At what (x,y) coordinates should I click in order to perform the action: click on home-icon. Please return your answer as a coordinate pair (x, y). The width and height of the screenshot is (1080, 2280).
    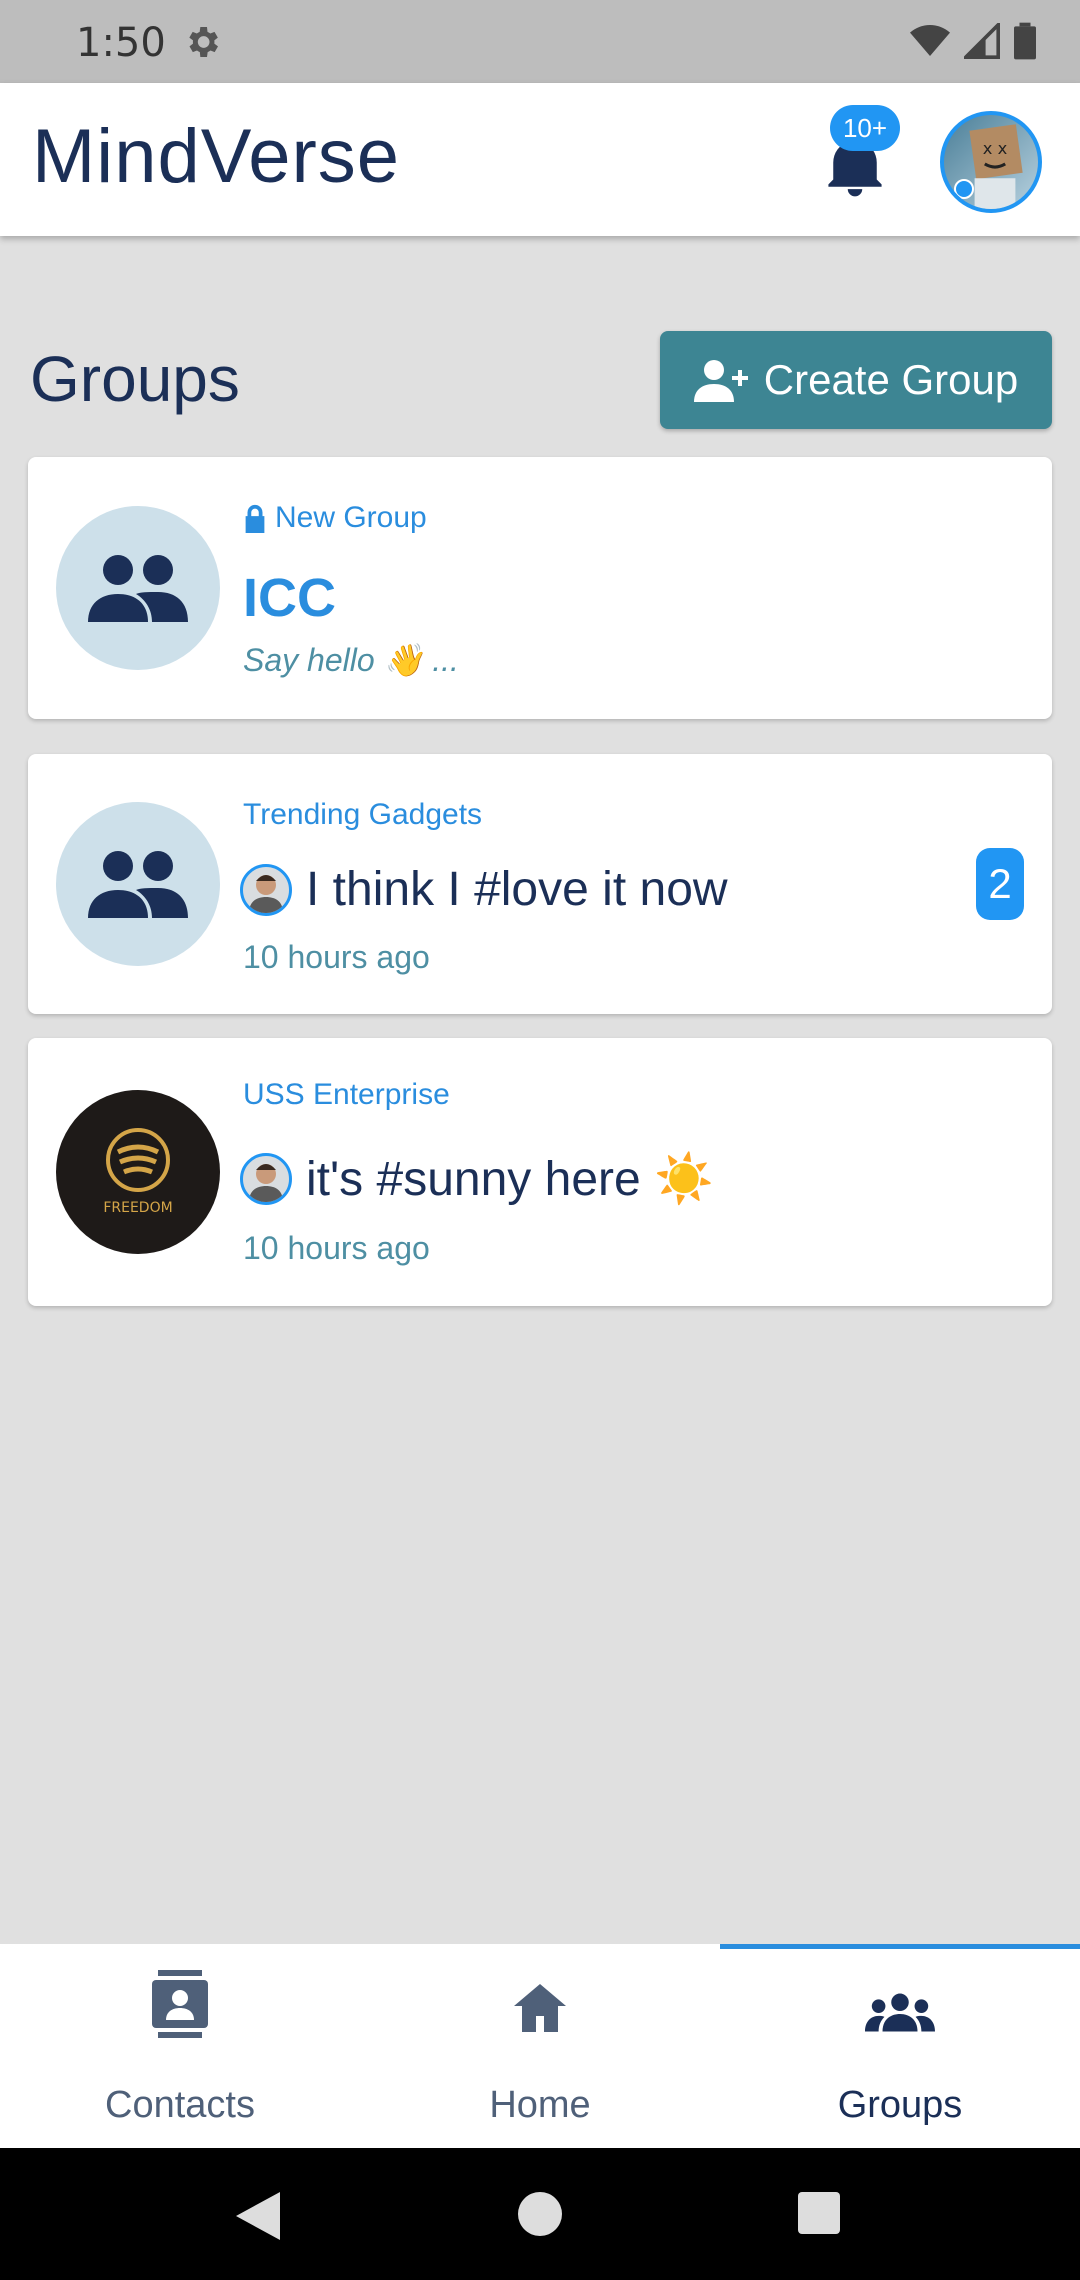
    Looking at the image, I should click on (540, 2008).